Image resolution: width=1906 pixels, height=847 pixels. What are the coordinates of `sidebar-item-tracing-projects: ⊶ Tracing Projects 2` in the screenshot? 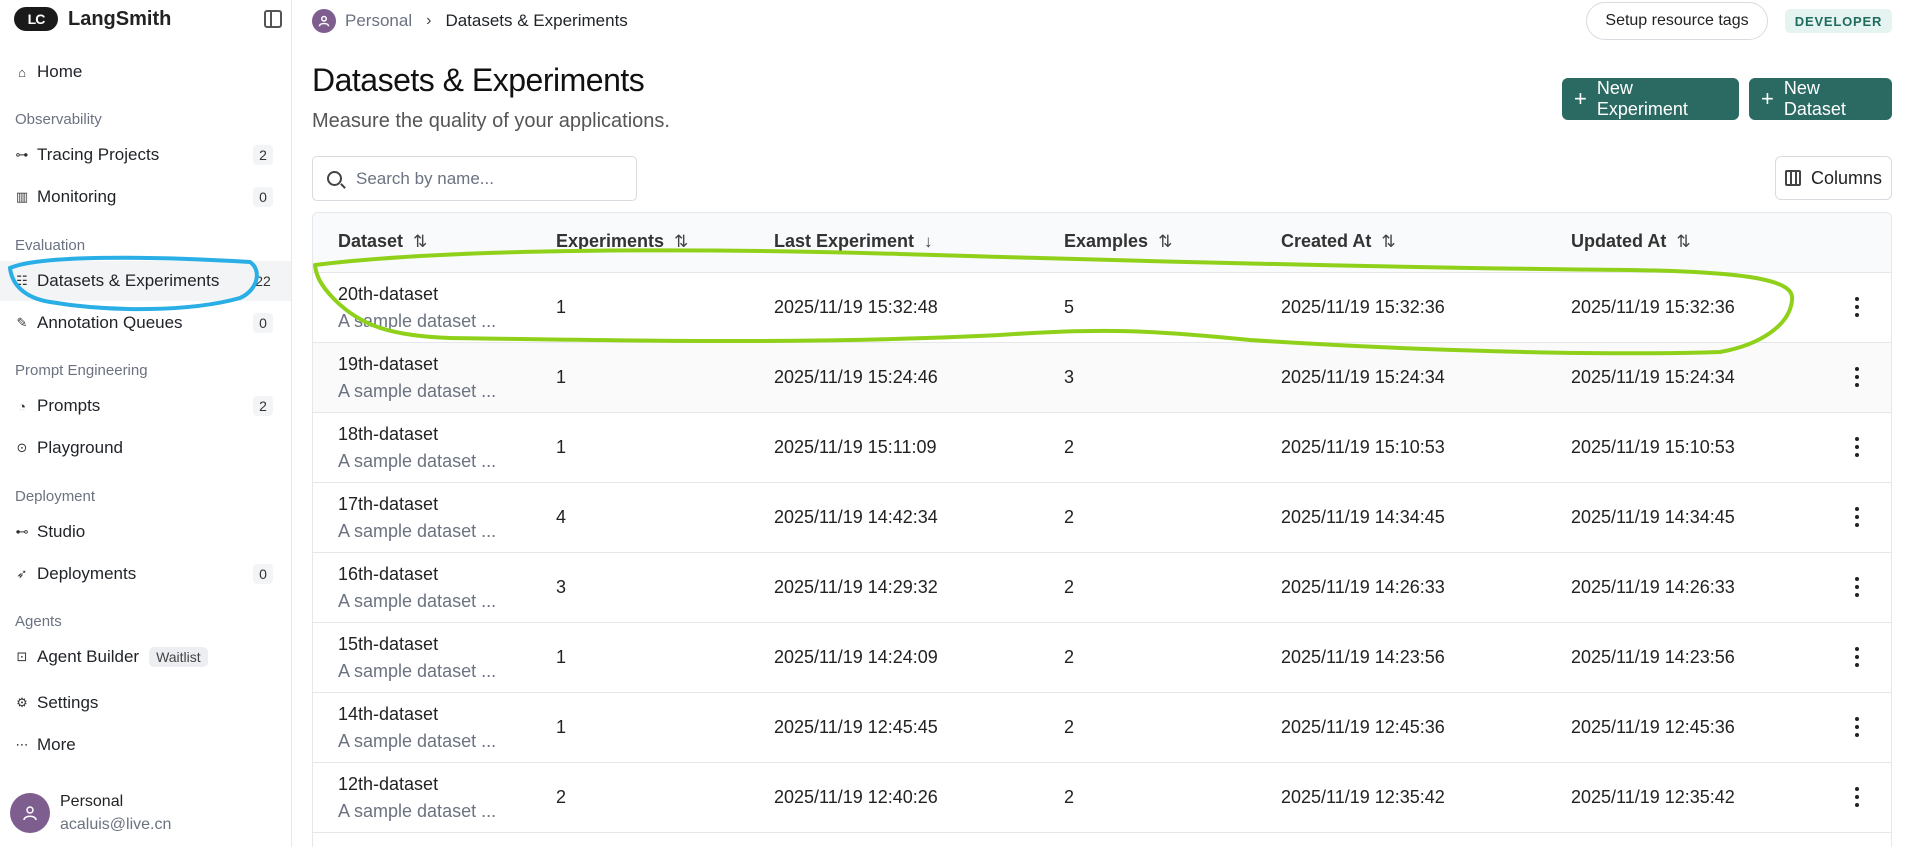 It's located at (145, 155).